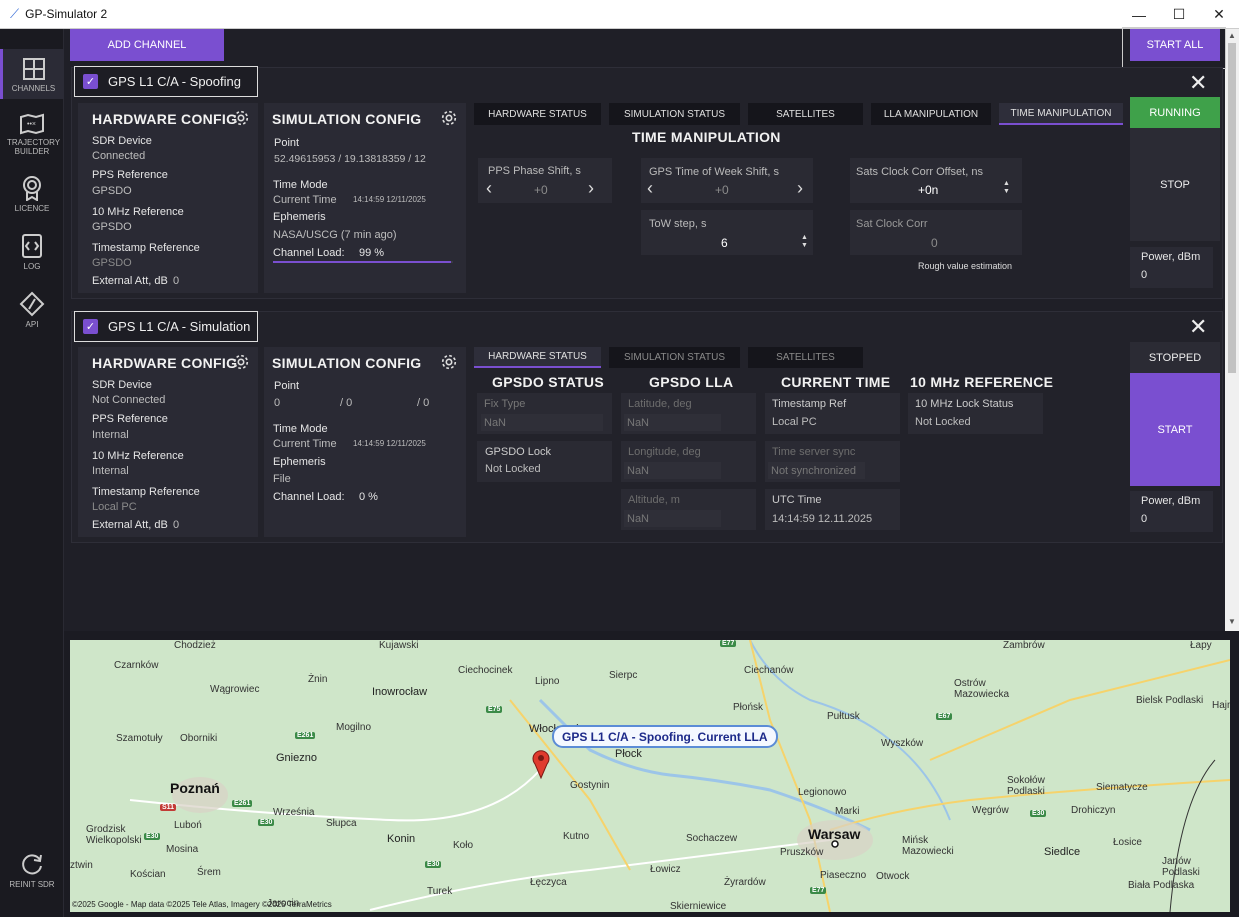 The height and width of the screenshot is (917, 1239). What do you see at coordinates (843, 875) in the screenshot?
I see `place-label: Piaseczno` at bounding box center [843, 875].